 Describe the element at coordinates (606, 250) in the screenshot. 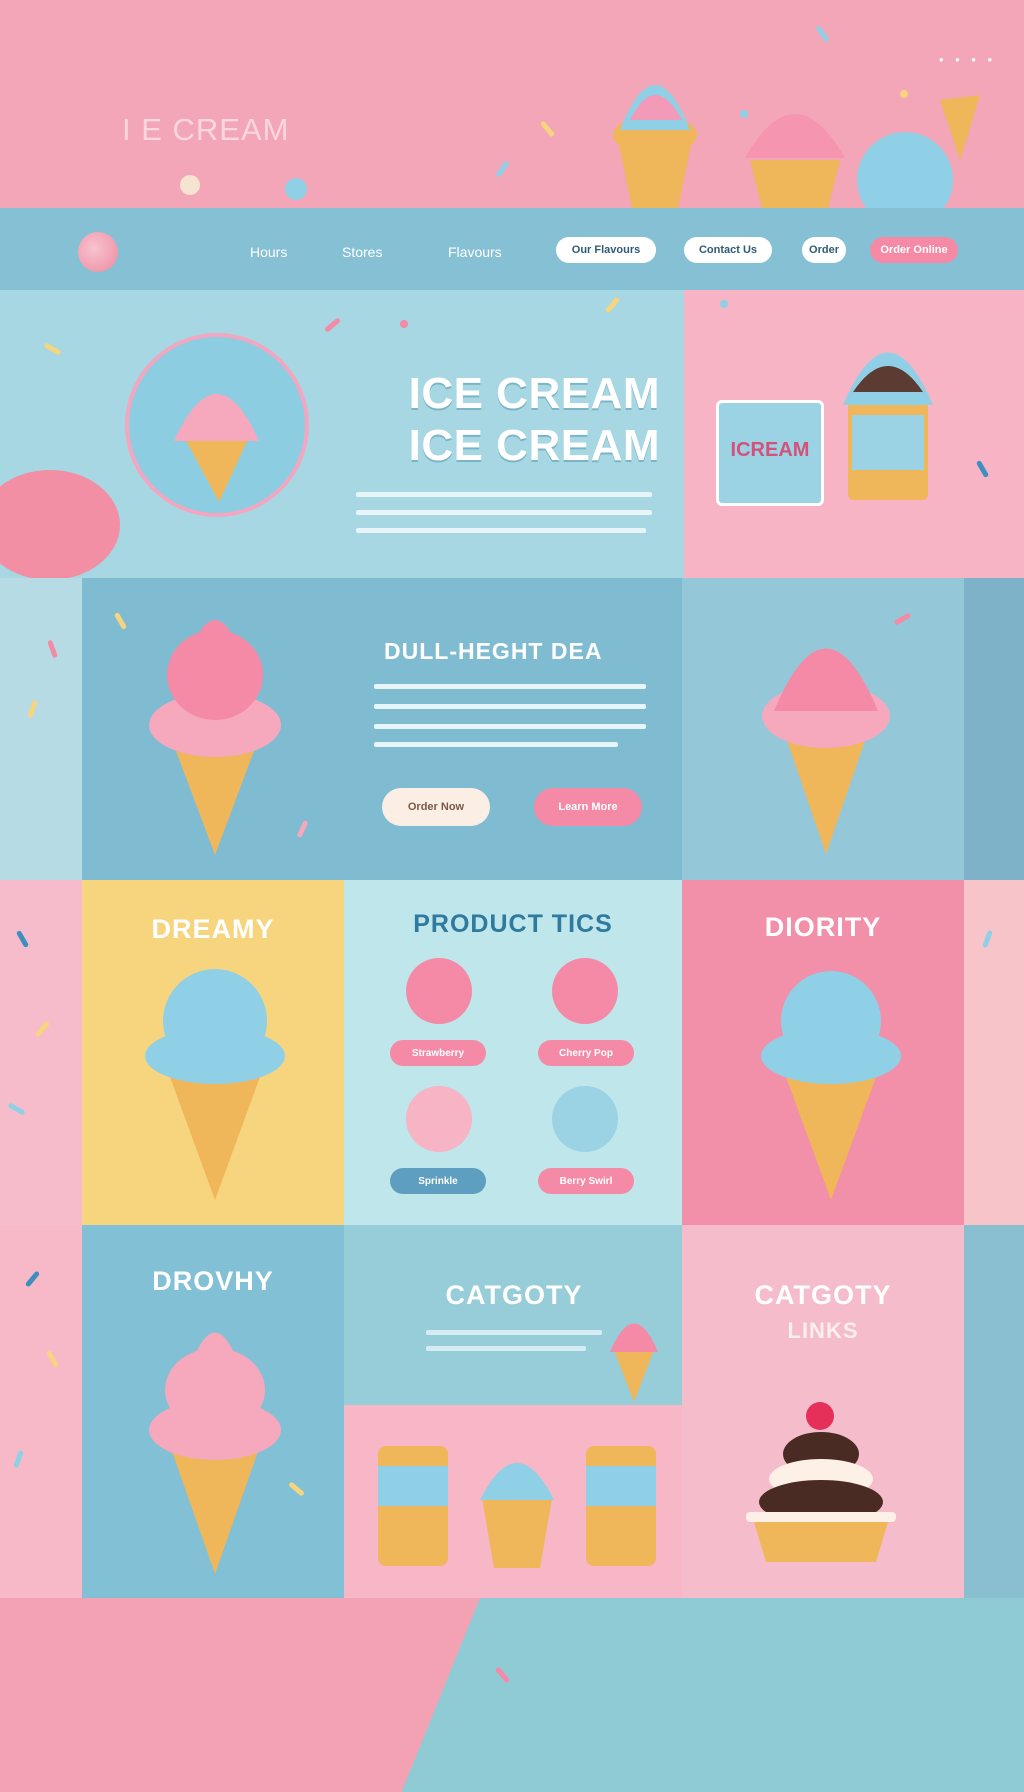

I see `nav-button-our-flavours: Our Flavours` at that location.